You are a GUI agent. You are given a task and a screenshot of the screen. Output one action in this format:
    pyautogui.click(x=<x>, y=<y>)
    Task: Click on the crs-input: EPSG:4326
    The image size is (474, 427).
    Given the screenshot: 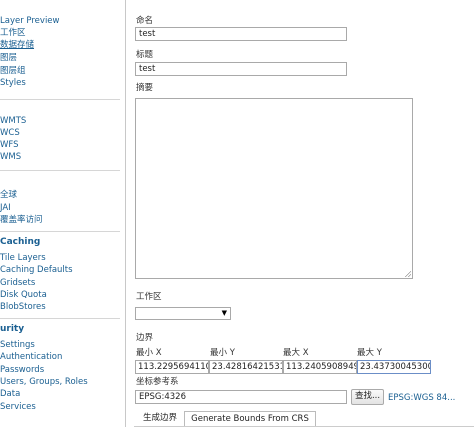 What is the action you would take?
    pyautogui.click(x=241, y=397)
    